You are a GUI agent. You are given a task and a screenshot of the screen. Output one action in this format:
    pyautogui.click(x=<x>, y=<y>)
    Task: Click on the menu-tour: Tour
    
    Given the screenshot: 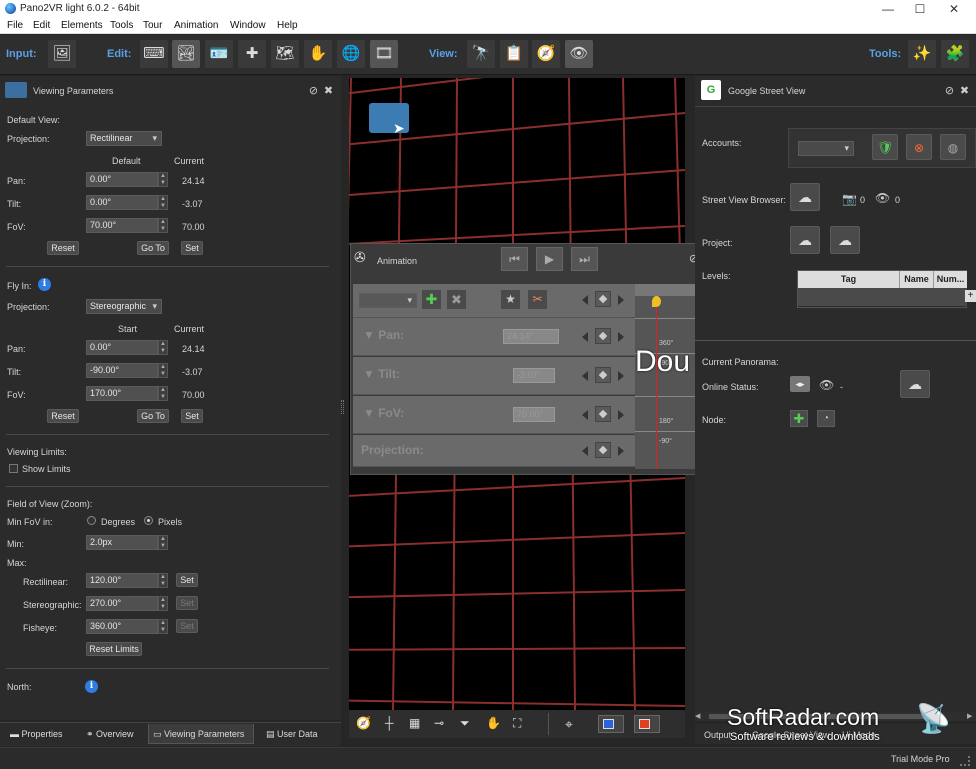 What is the action you would take?
    pyautogui.click(x=152, y=25)
    